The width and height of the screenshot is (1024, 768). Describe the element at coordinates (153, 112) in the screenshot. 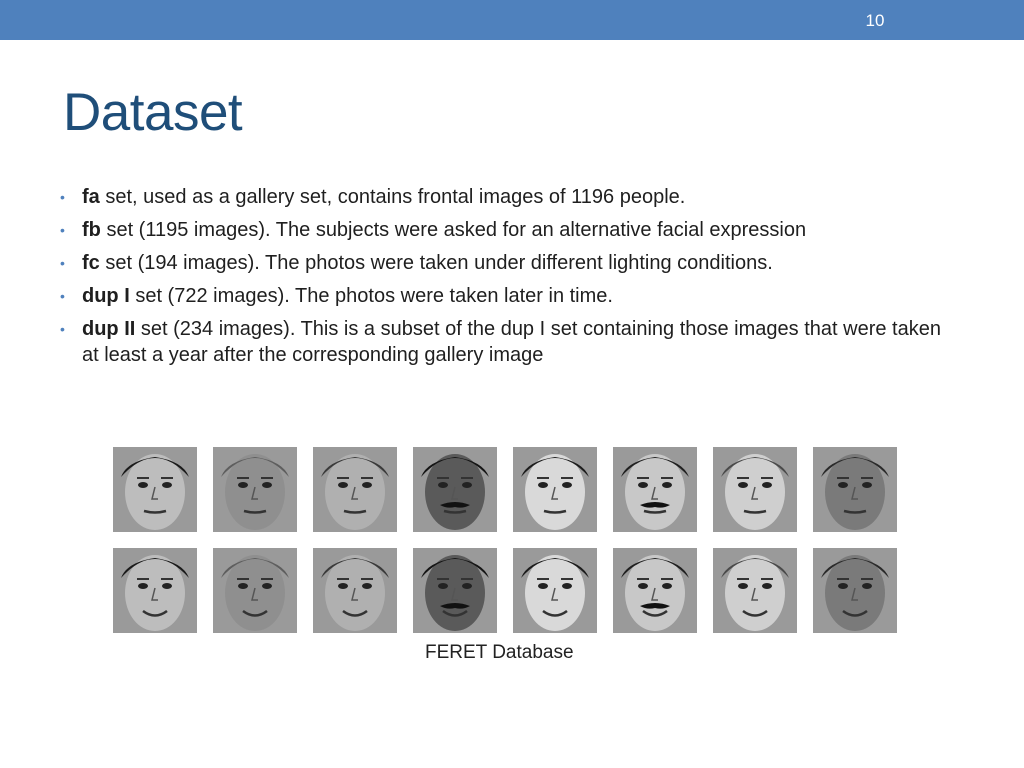

I see `slide-title: Dataset` at that location.